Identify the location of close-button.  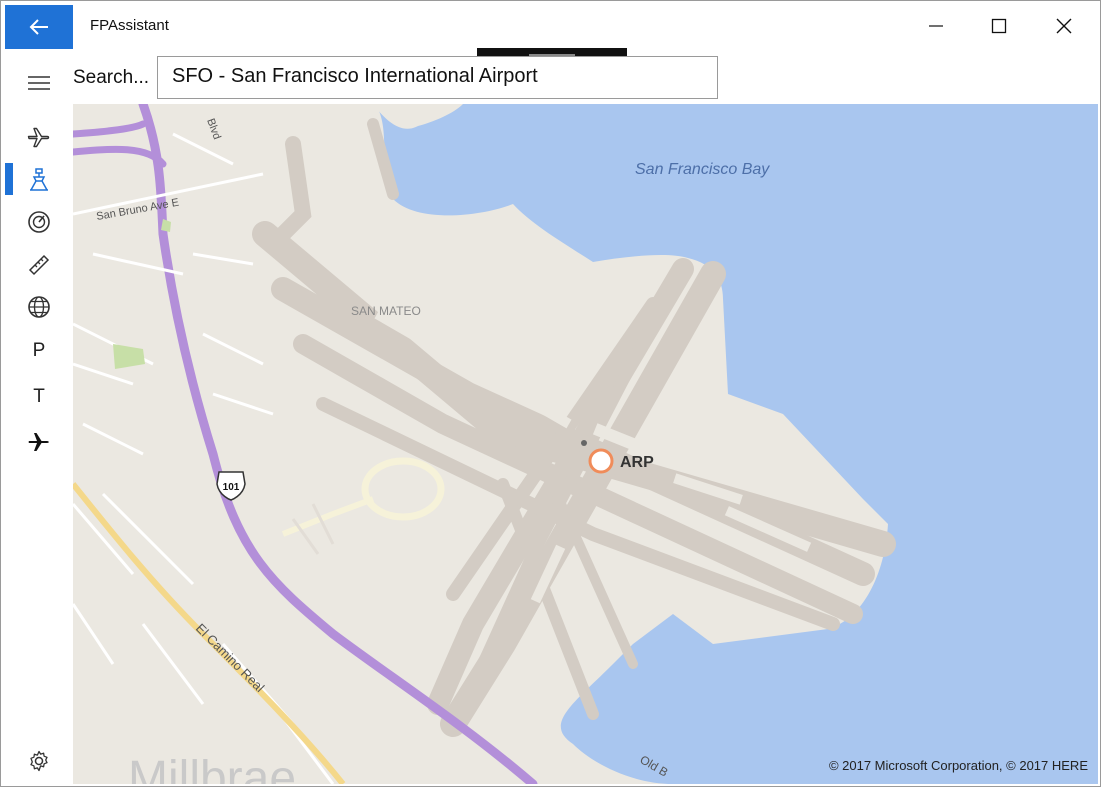
(1064, 26).